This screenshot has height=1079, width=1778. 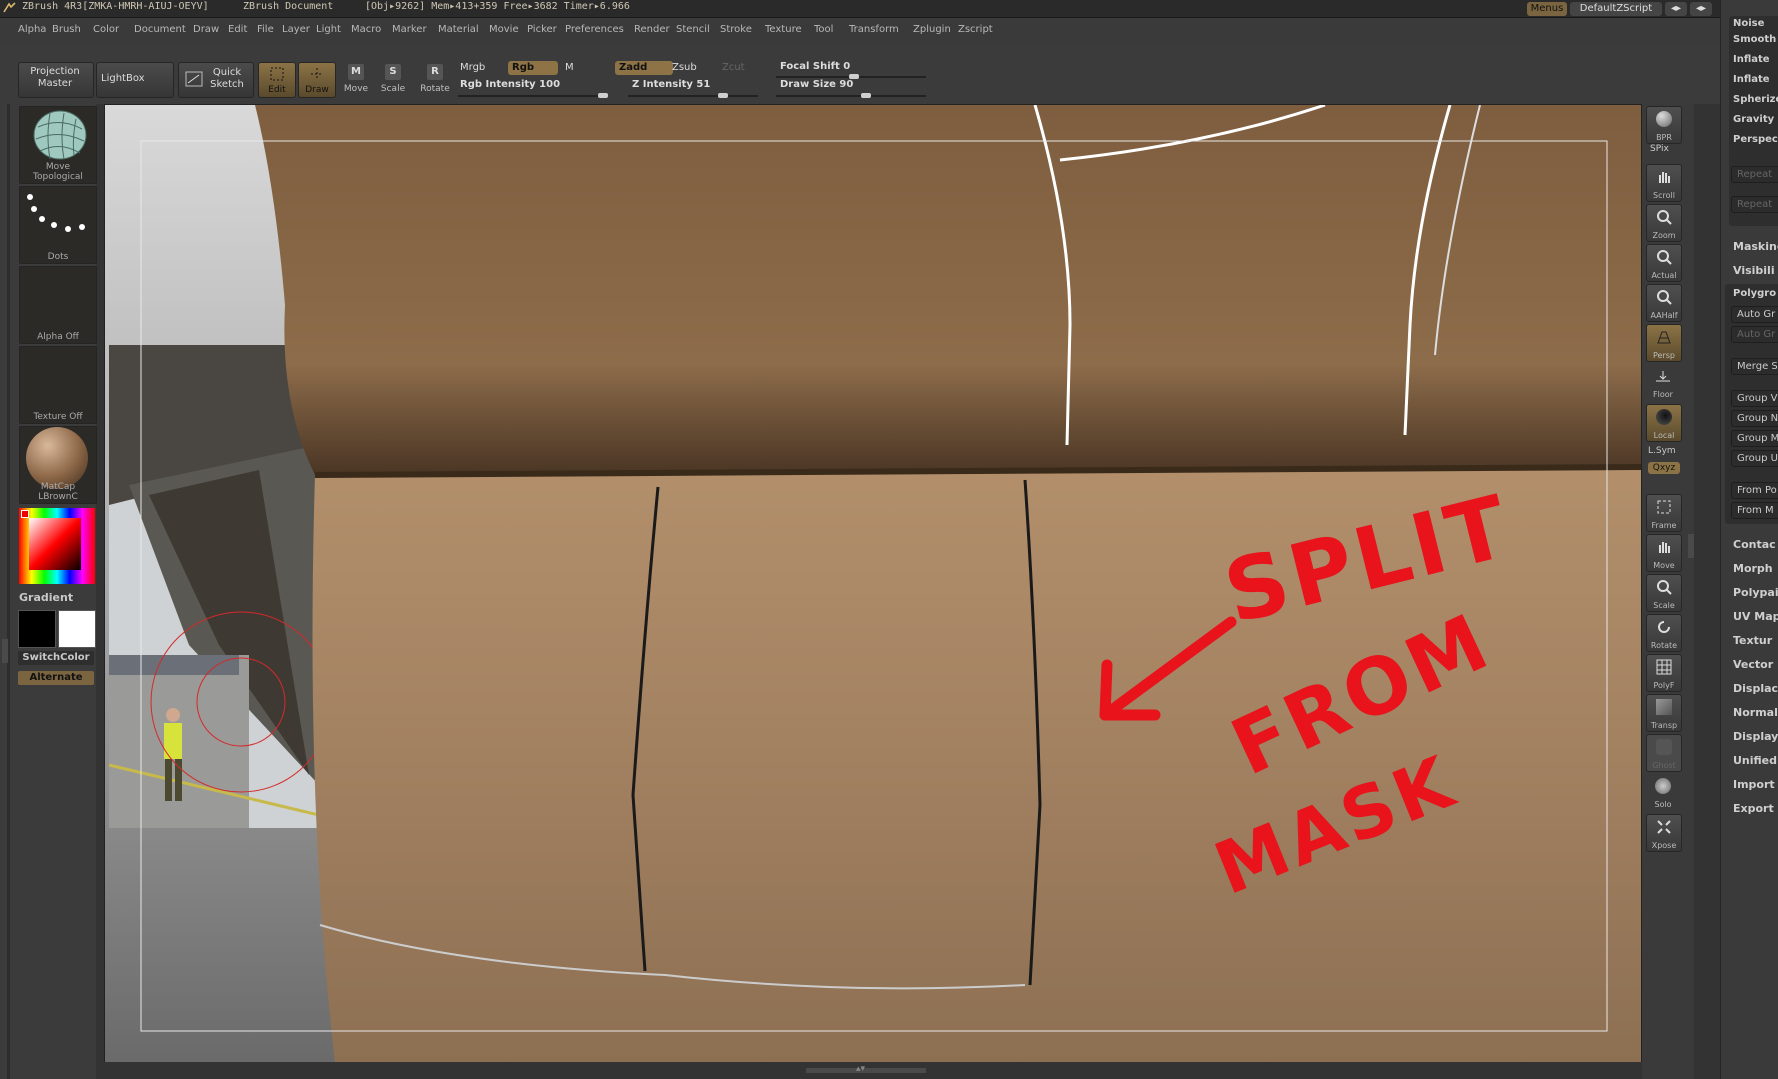 What do you see at coordinates (783, 29) in the screenshot?
I see `menu-texture: Texture` at bounding box center [783, 29].